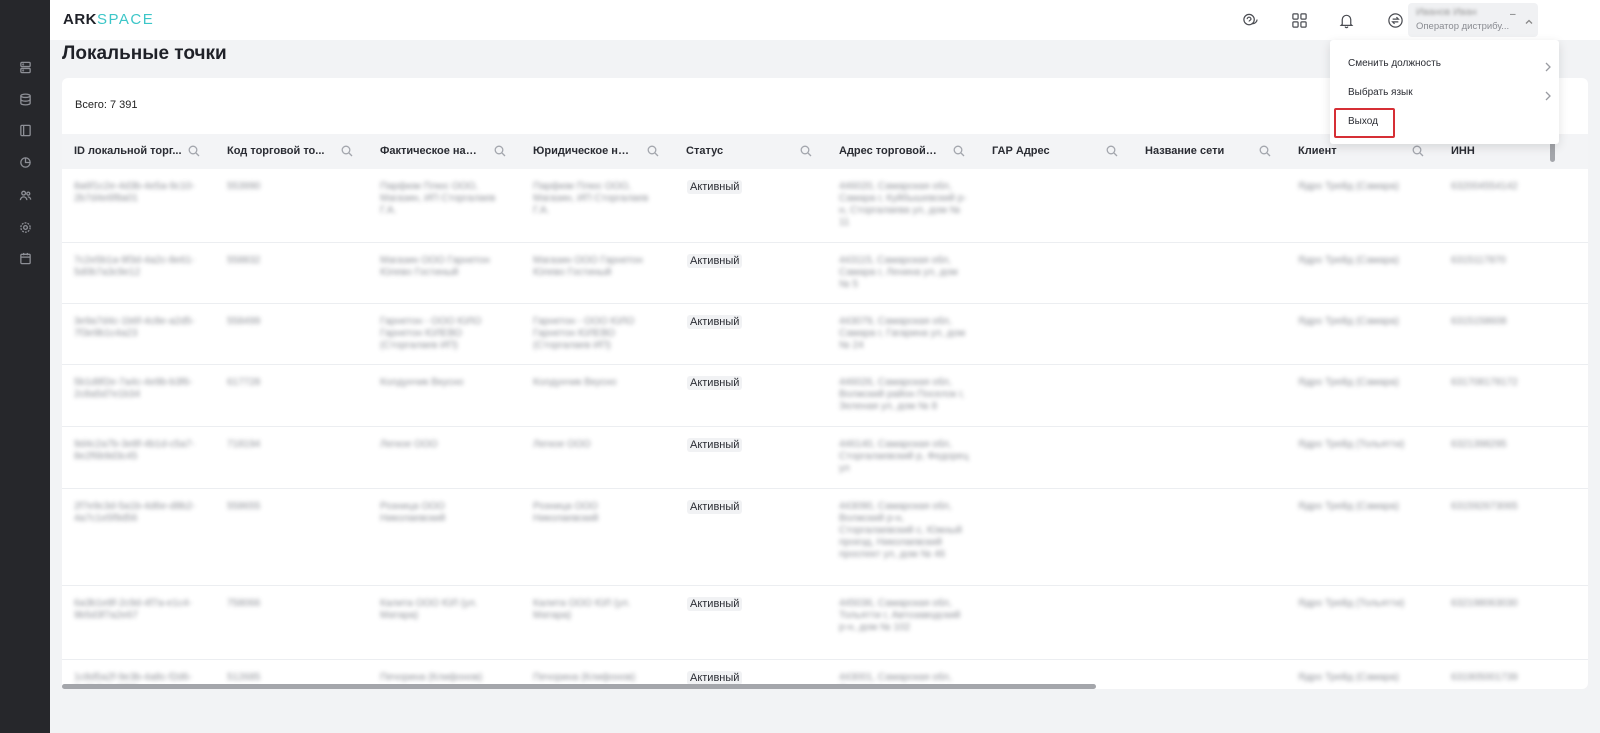 The height and width of the screenshot is (733, 1600). I want to click on column-title: Название сети, so click(1185, 151).